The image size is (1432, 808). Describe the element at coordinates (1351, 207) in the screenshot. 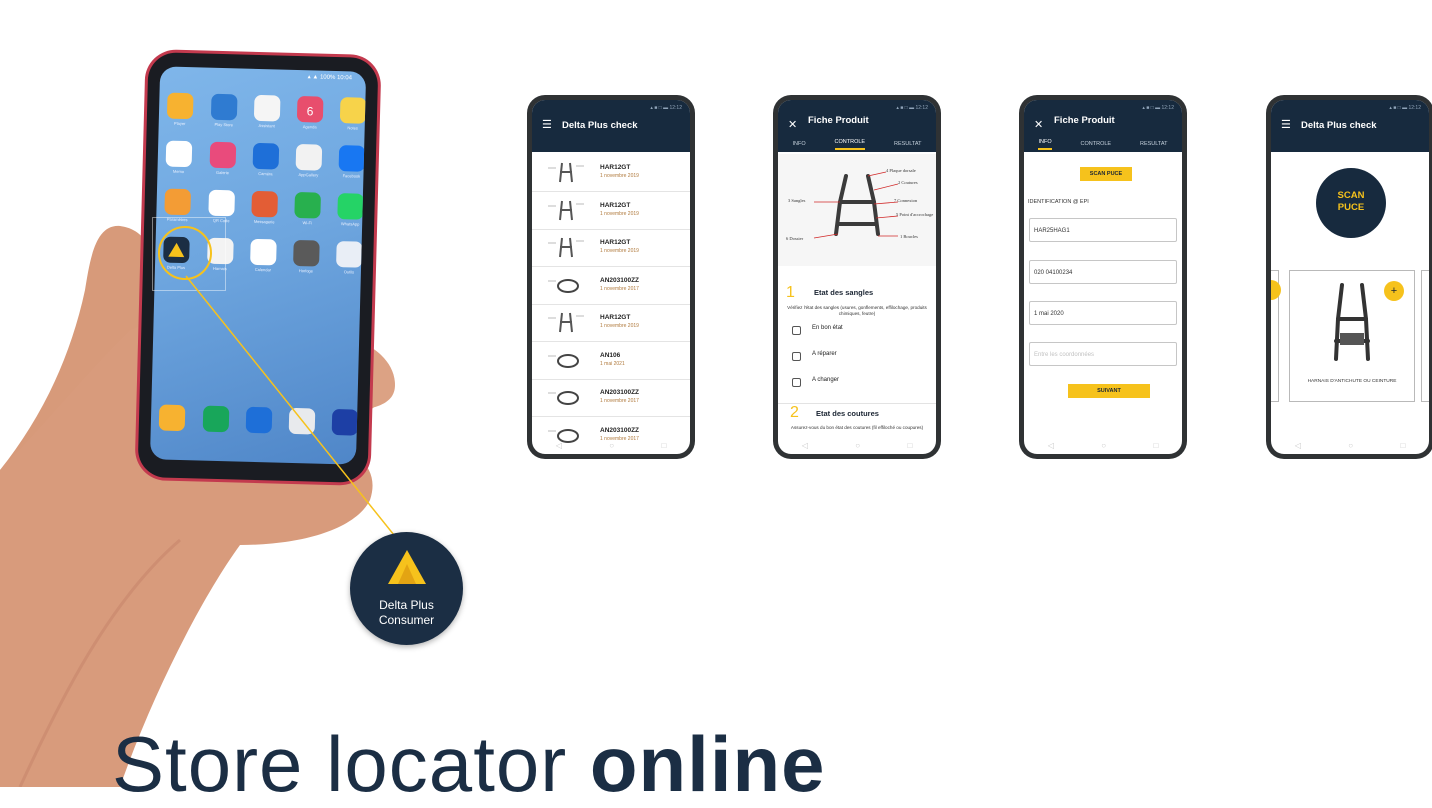

I see `puce-label: PUCE` at that location.